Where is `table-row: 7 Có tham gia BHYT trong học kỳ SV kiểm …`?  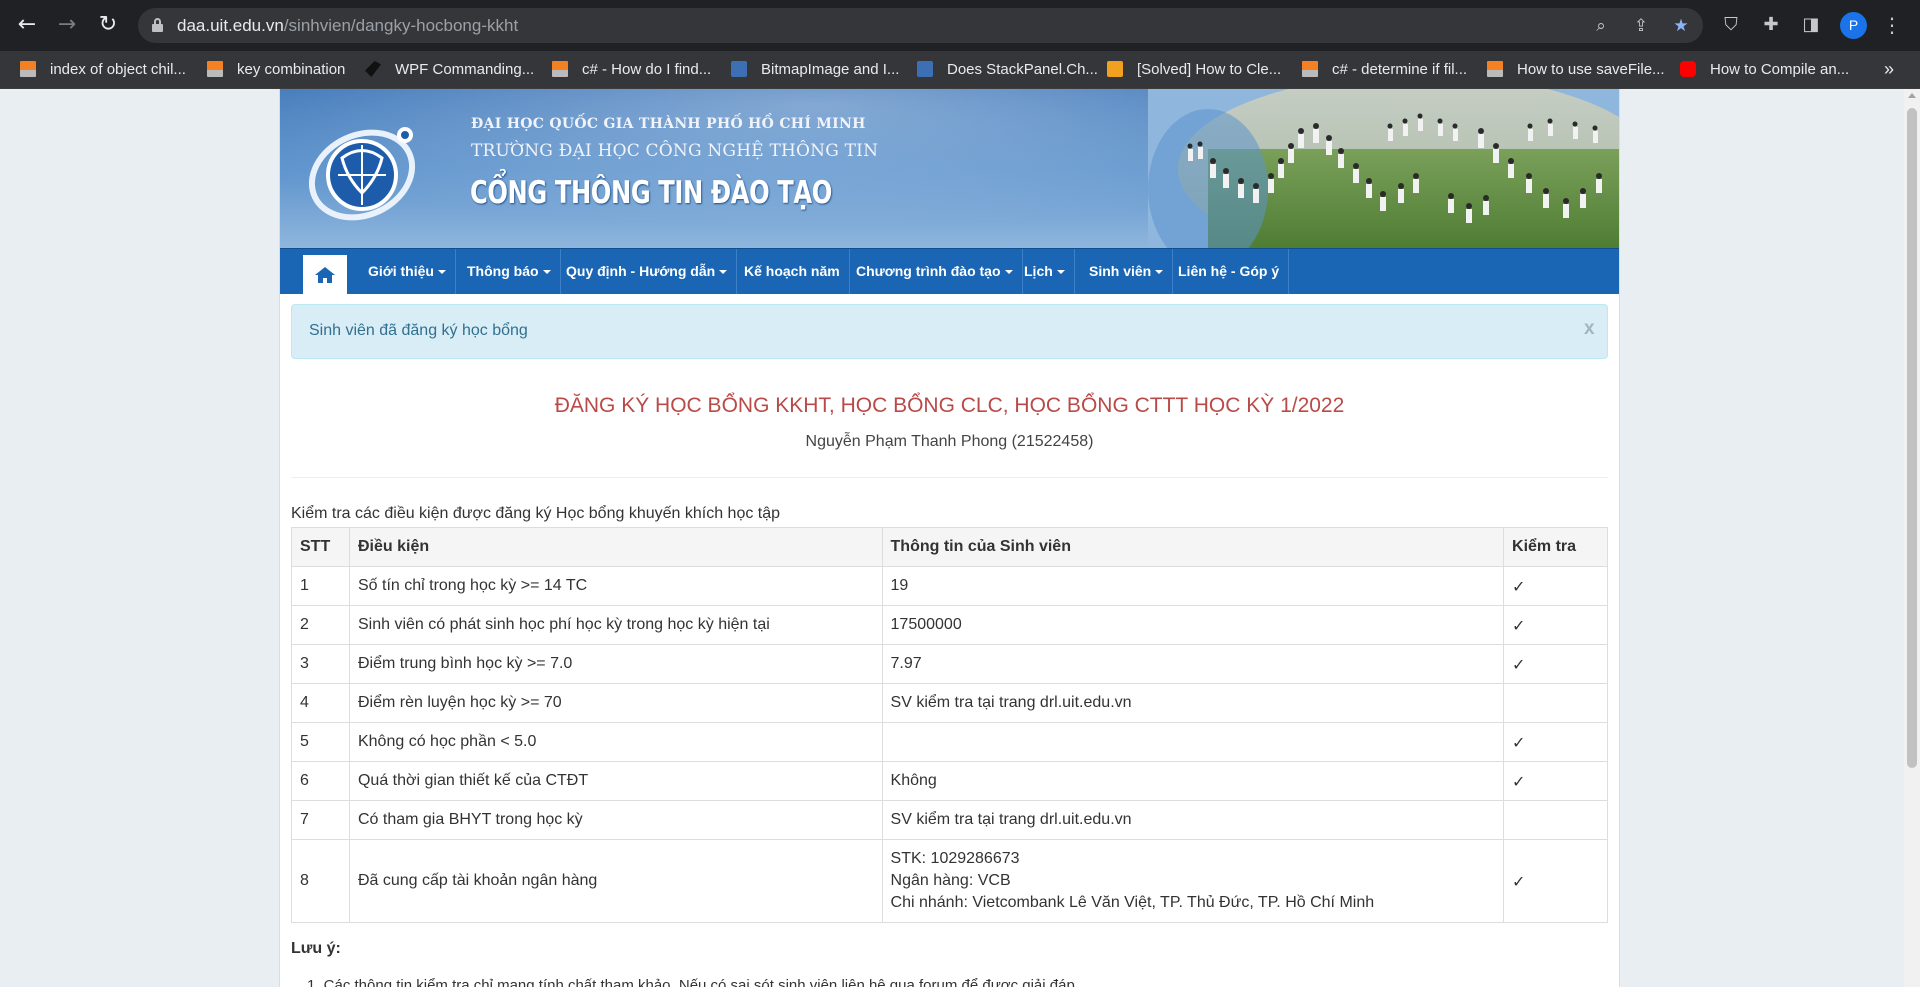 table-row: 7 Có tham gia BHYT trong học kỳ SV kiểm … is located at coordinates (949, 820).